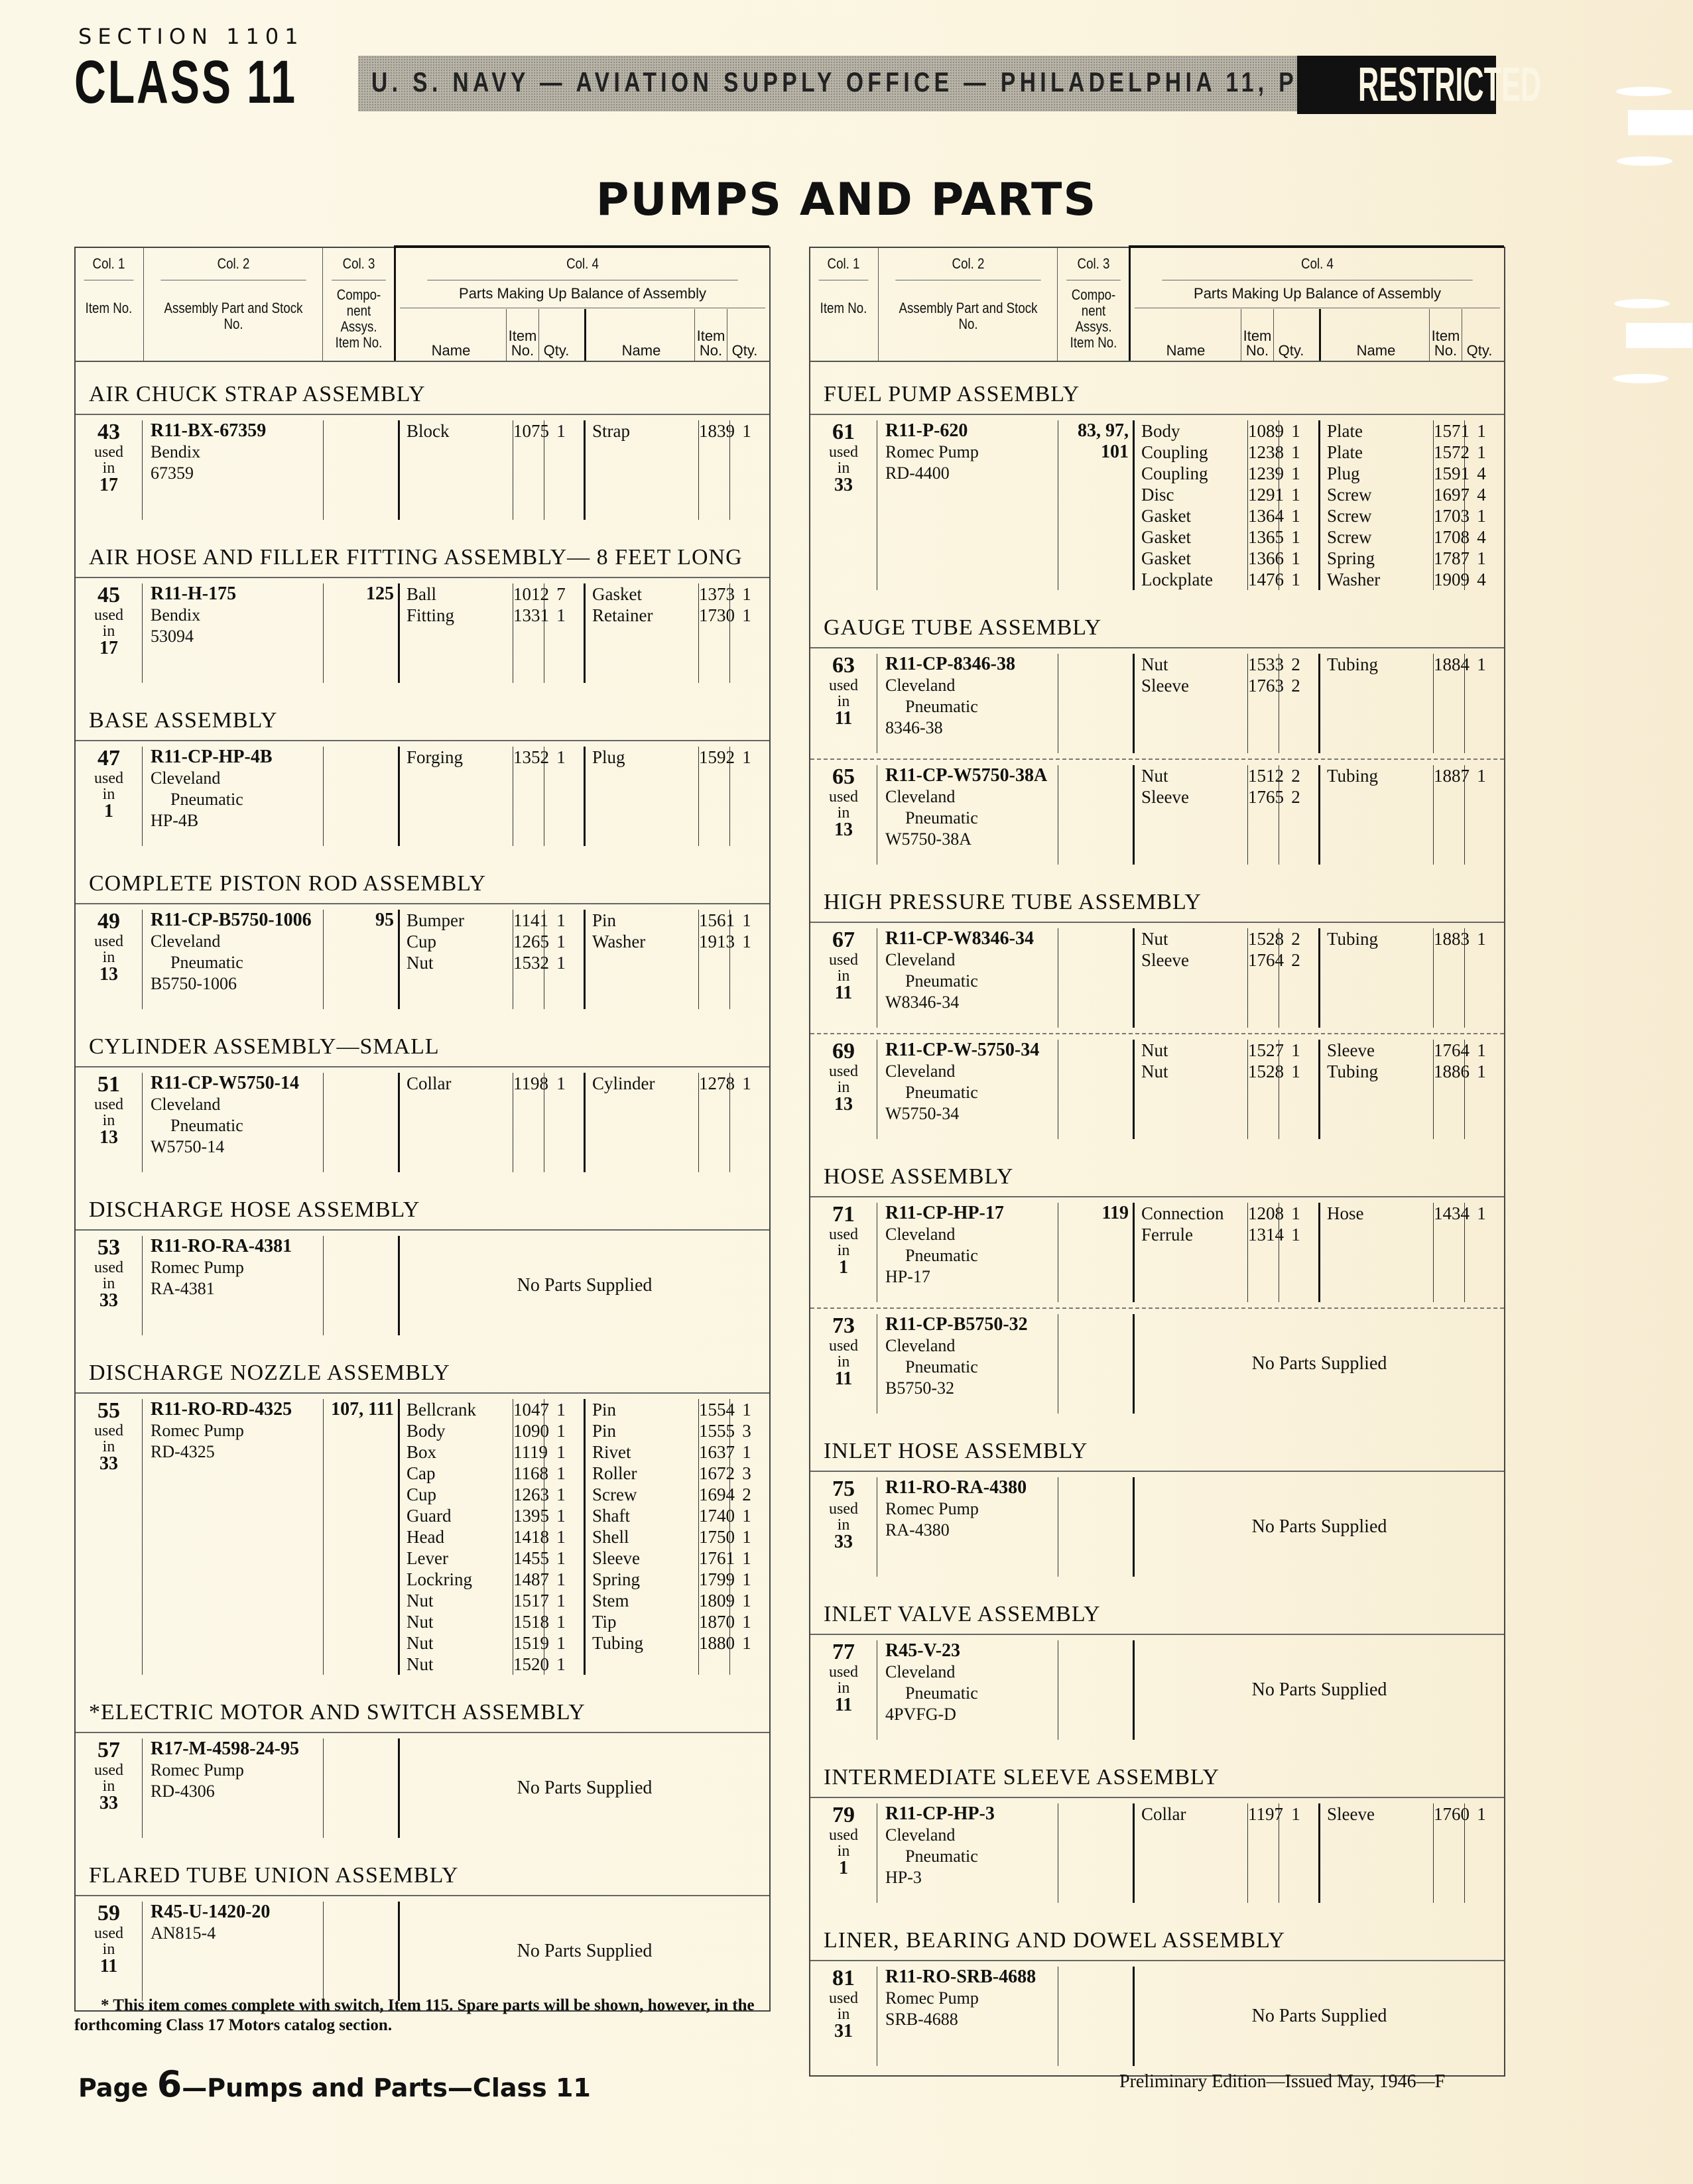  I want to click on used-in-number: 33, so click(108, 1803).